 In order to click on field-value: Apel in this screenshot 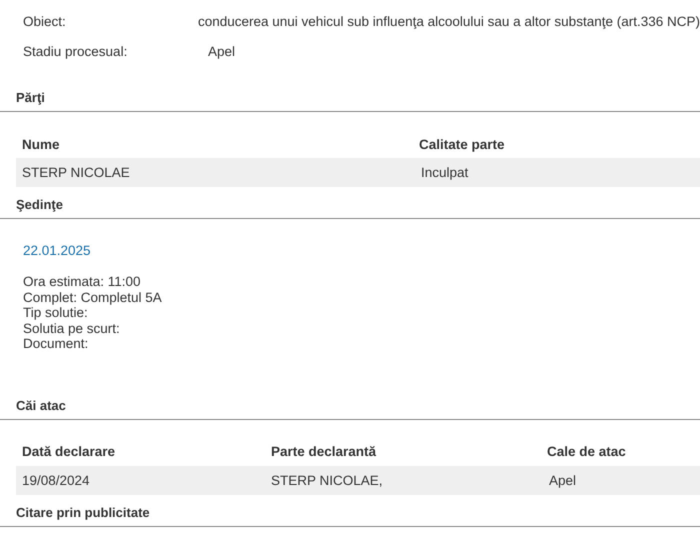, I will do `click(222, 51)`.